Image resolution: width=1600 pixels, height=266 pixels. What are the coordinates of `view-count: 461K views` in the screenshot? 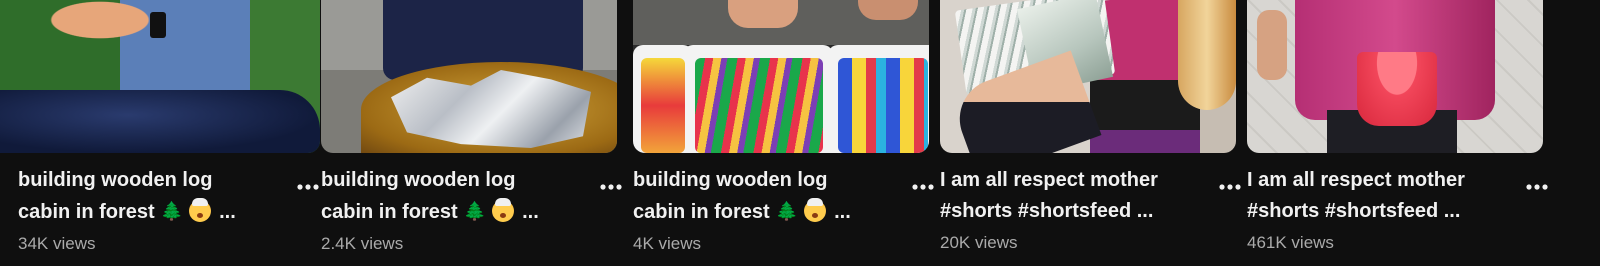 It's located at (1290, 242).